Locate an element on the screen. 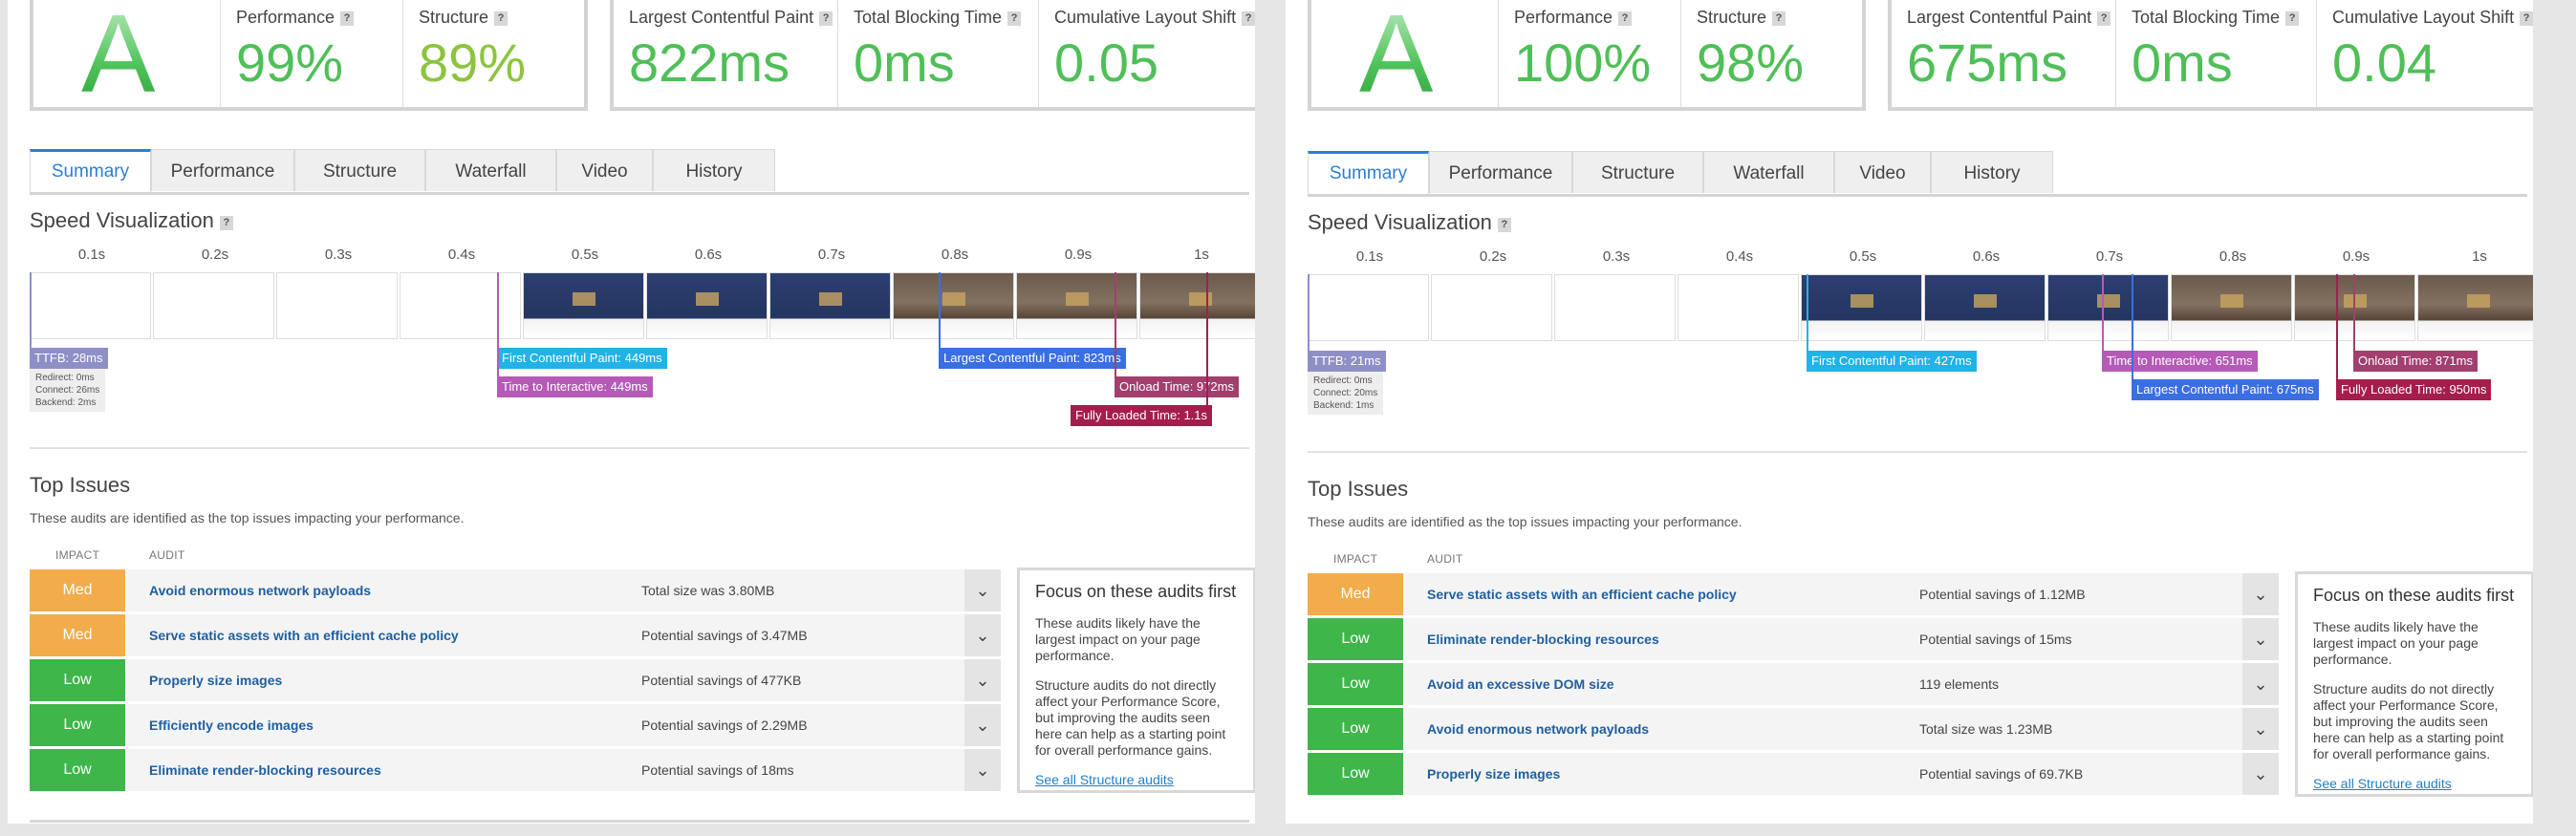 Image resolution: width=2576 pixels, height=836 pixels. audit-detail: Potential savings of 18ms is located at coordinates (717, 770).